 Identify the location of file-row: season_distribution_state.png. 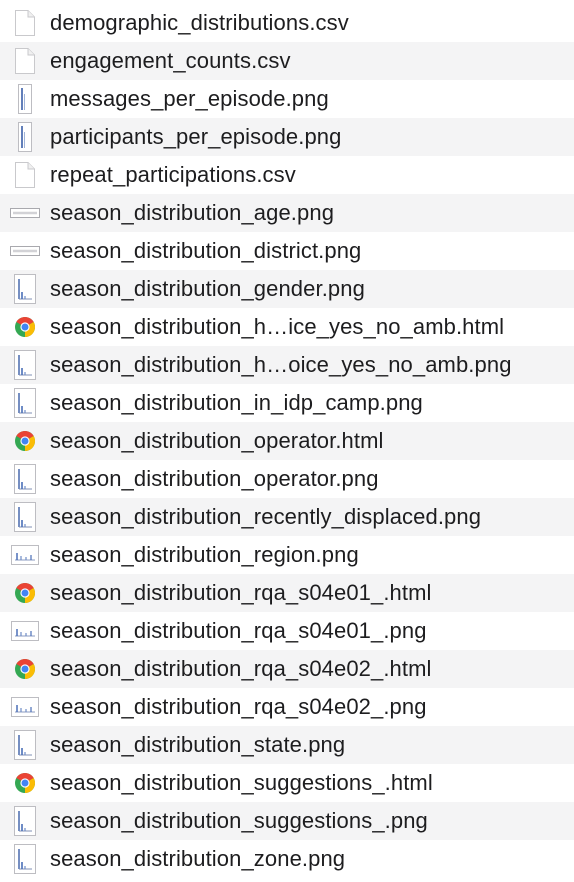
(287, 745).